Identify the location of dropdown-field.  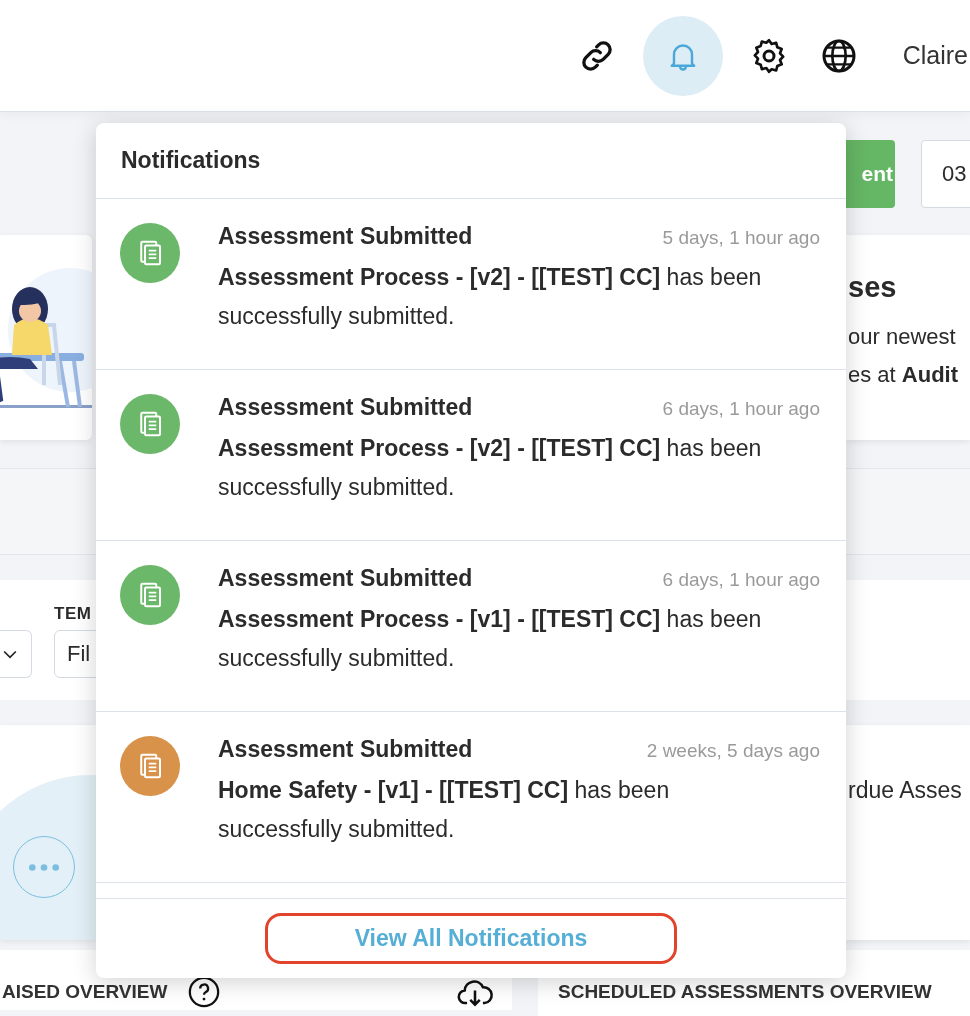
(16, 654).